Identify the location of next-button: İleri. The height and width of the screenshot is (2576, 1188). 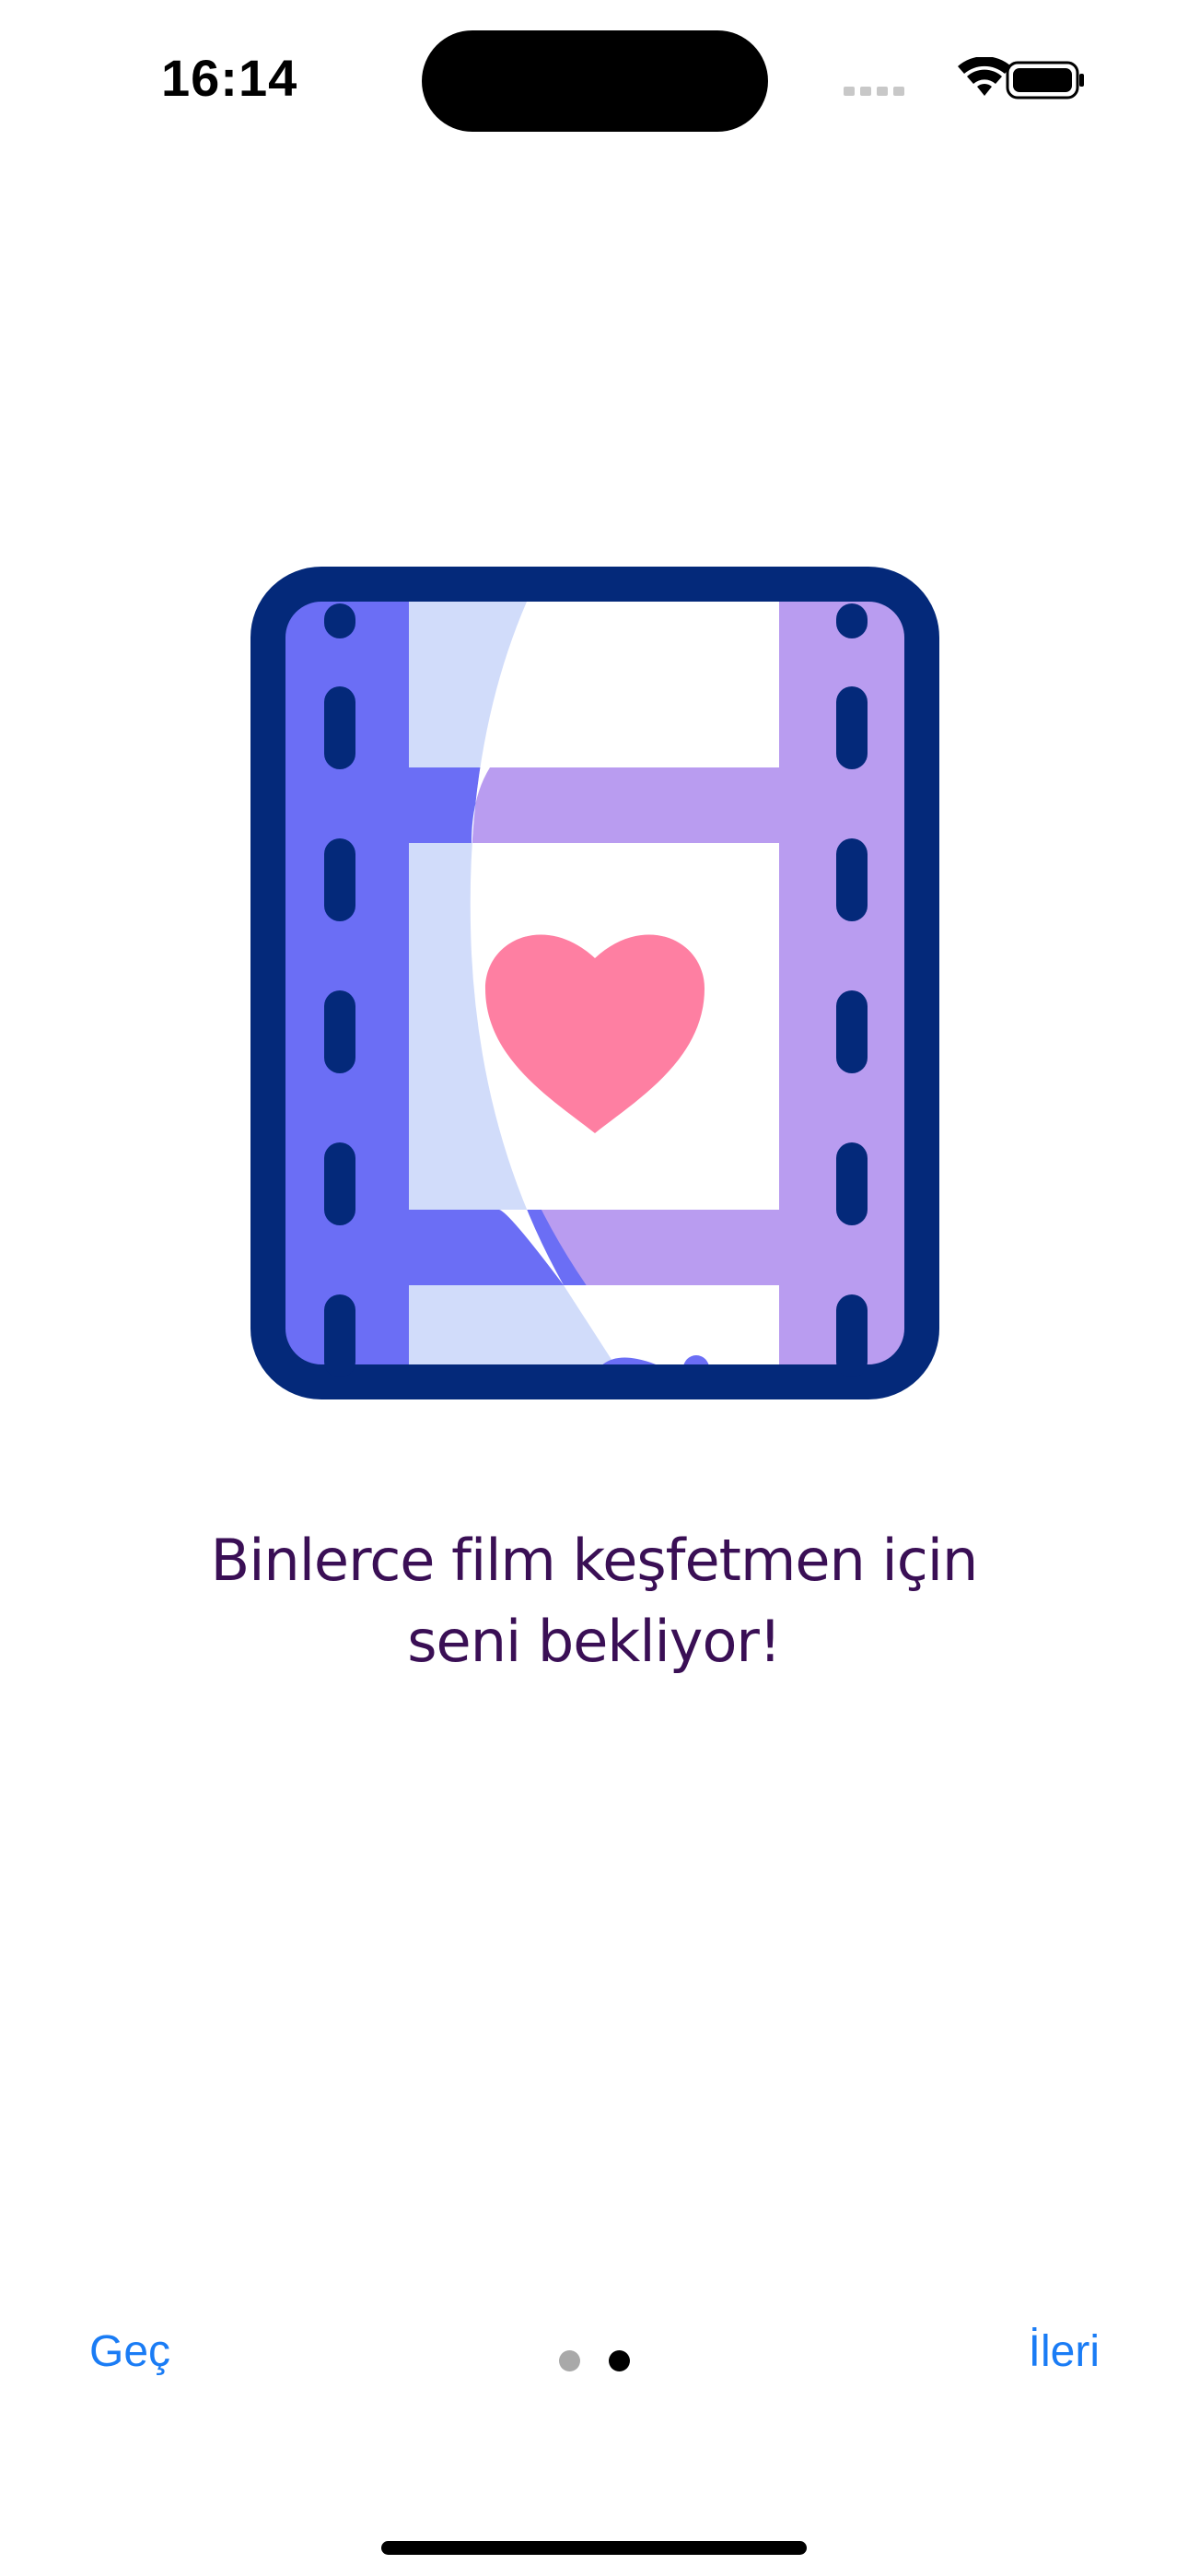
(1064, 2352).